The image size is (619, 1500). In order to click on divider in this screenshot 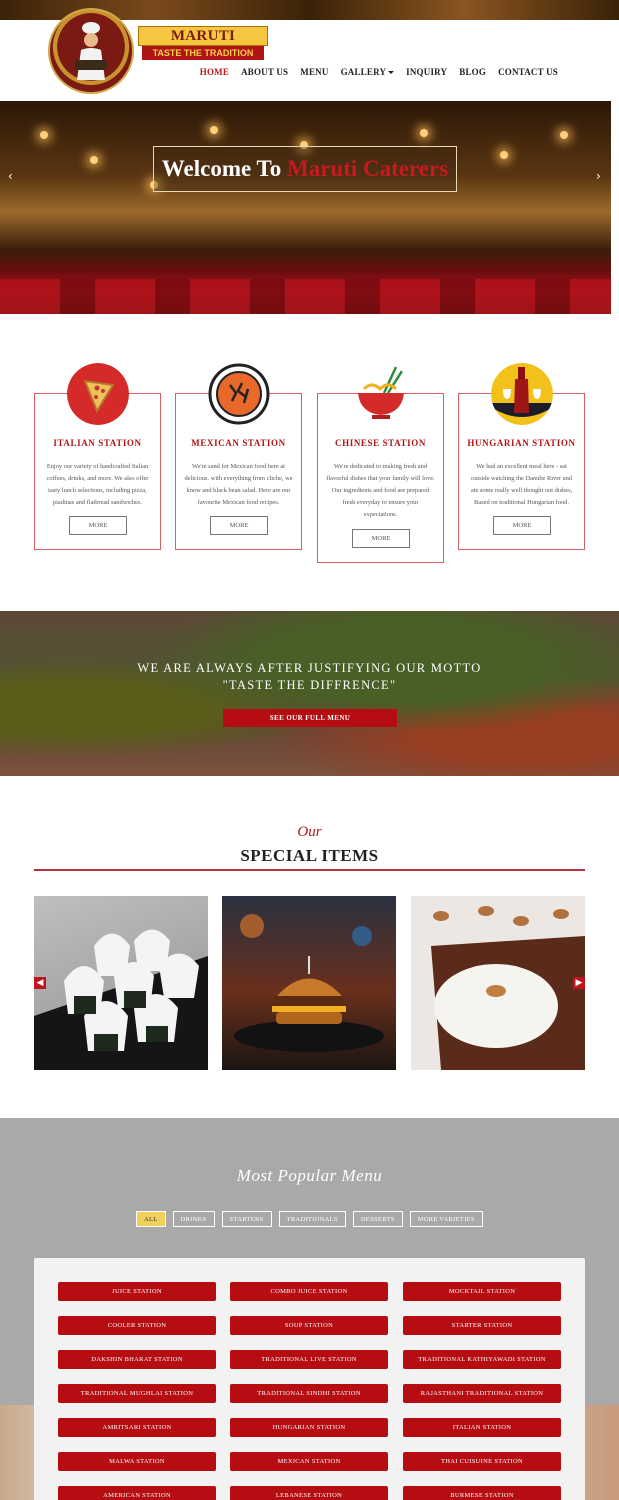, I will do `click(309, 870)`.